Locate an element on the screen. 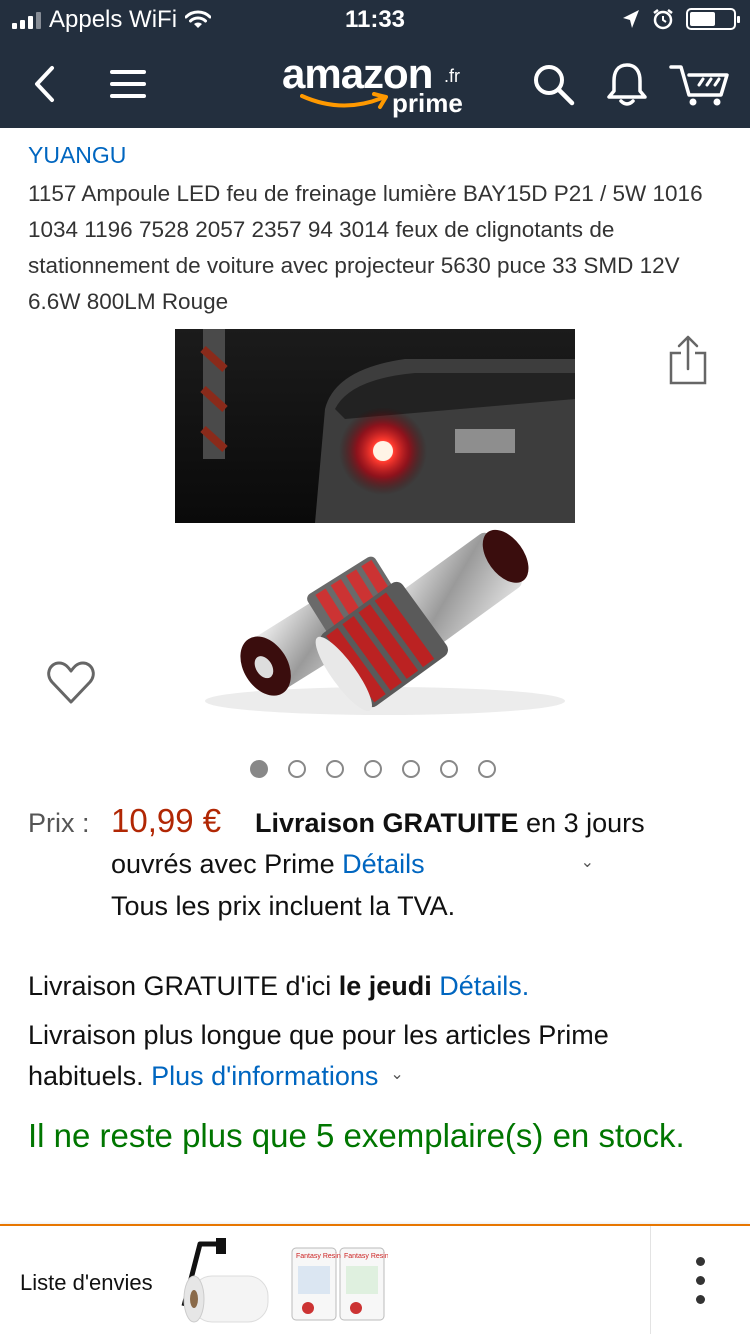 The image size is (750, 1334). menu-button is located at coordinates (128, 84).